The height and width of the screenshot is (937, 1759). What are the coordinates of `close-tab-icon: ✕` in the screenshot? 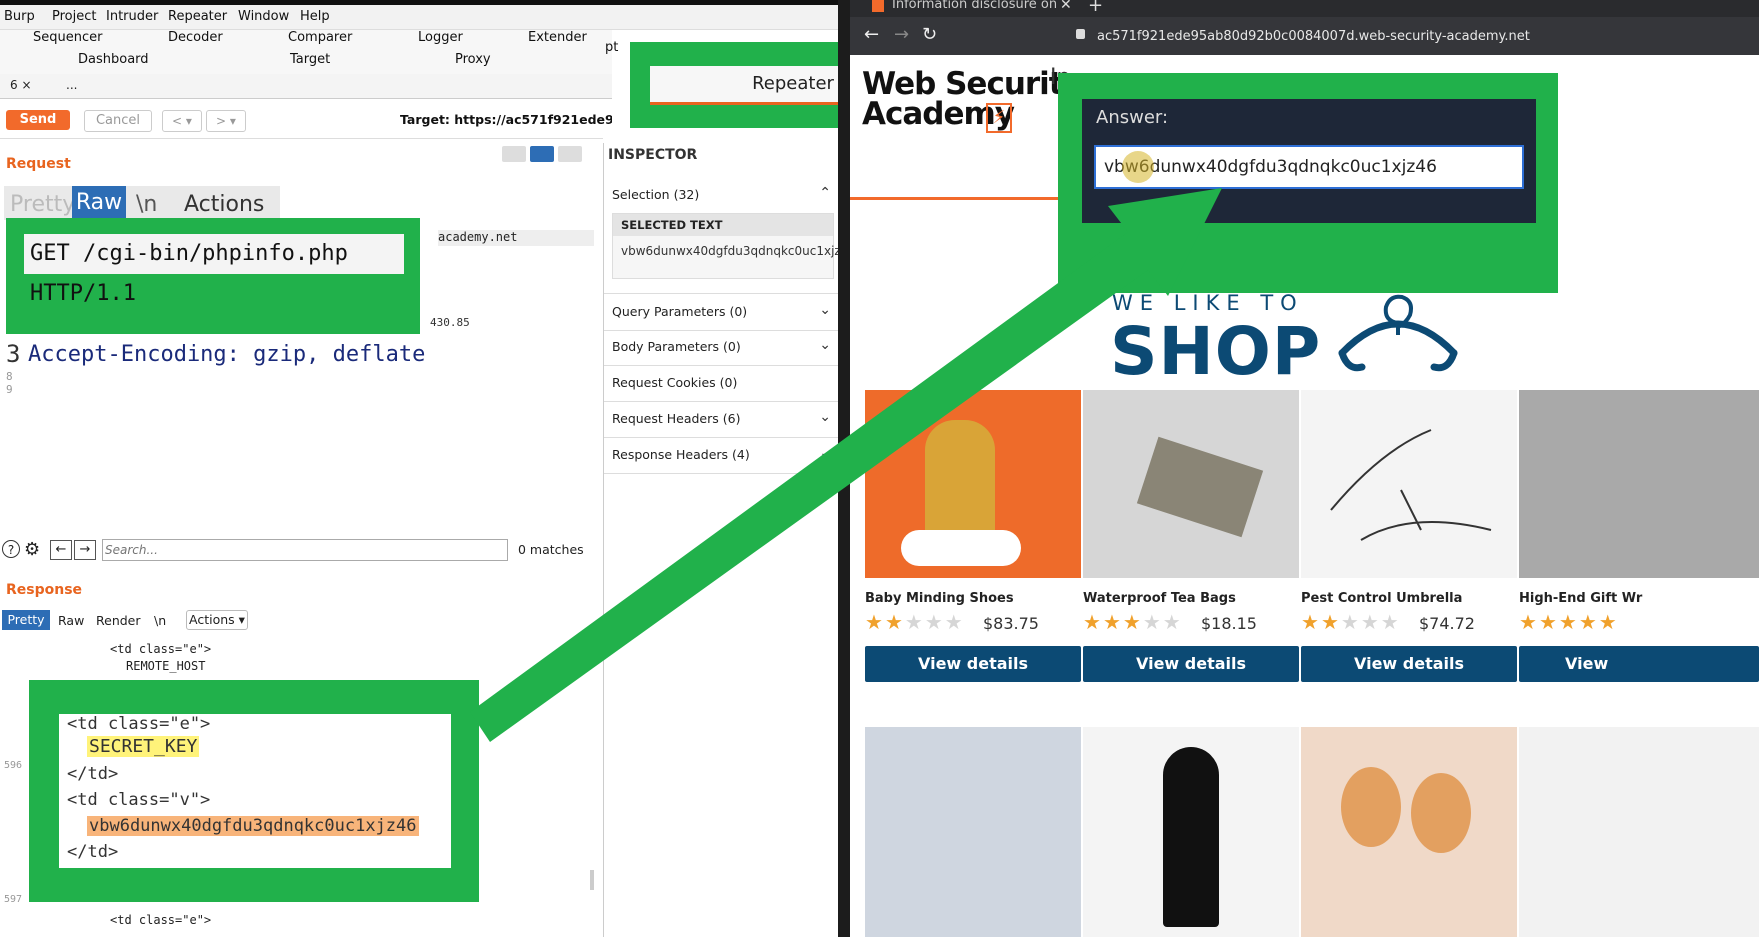 It's located at (1066, 6).